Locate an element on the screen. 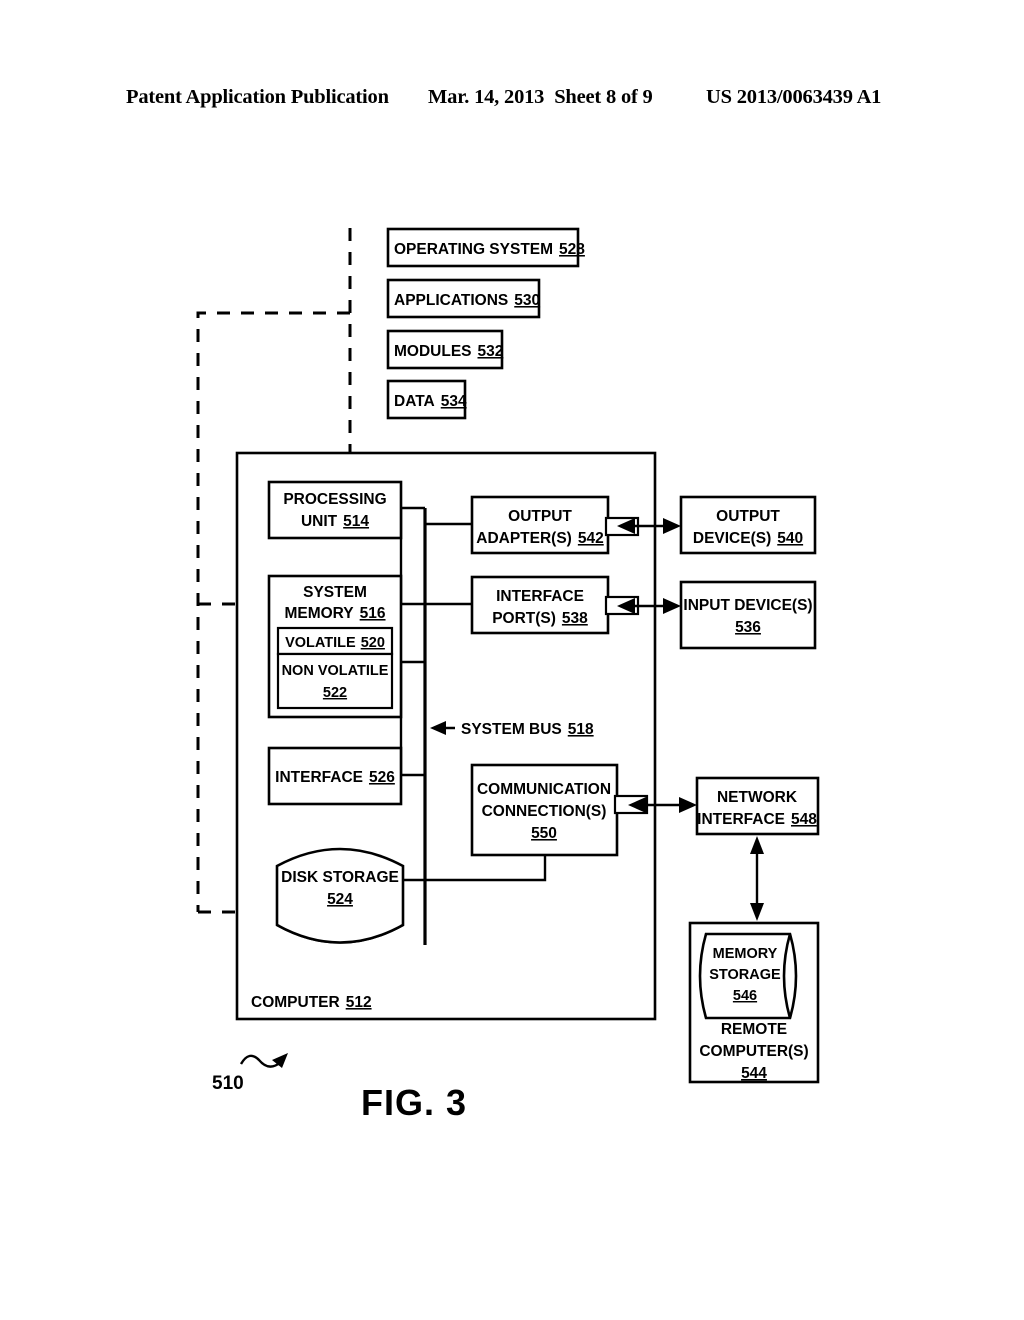 The width and height of the screenshot is (1024, 1320). block-network-interface: NETWORK INTERFACE 548 is located at coordinates (757, 806).